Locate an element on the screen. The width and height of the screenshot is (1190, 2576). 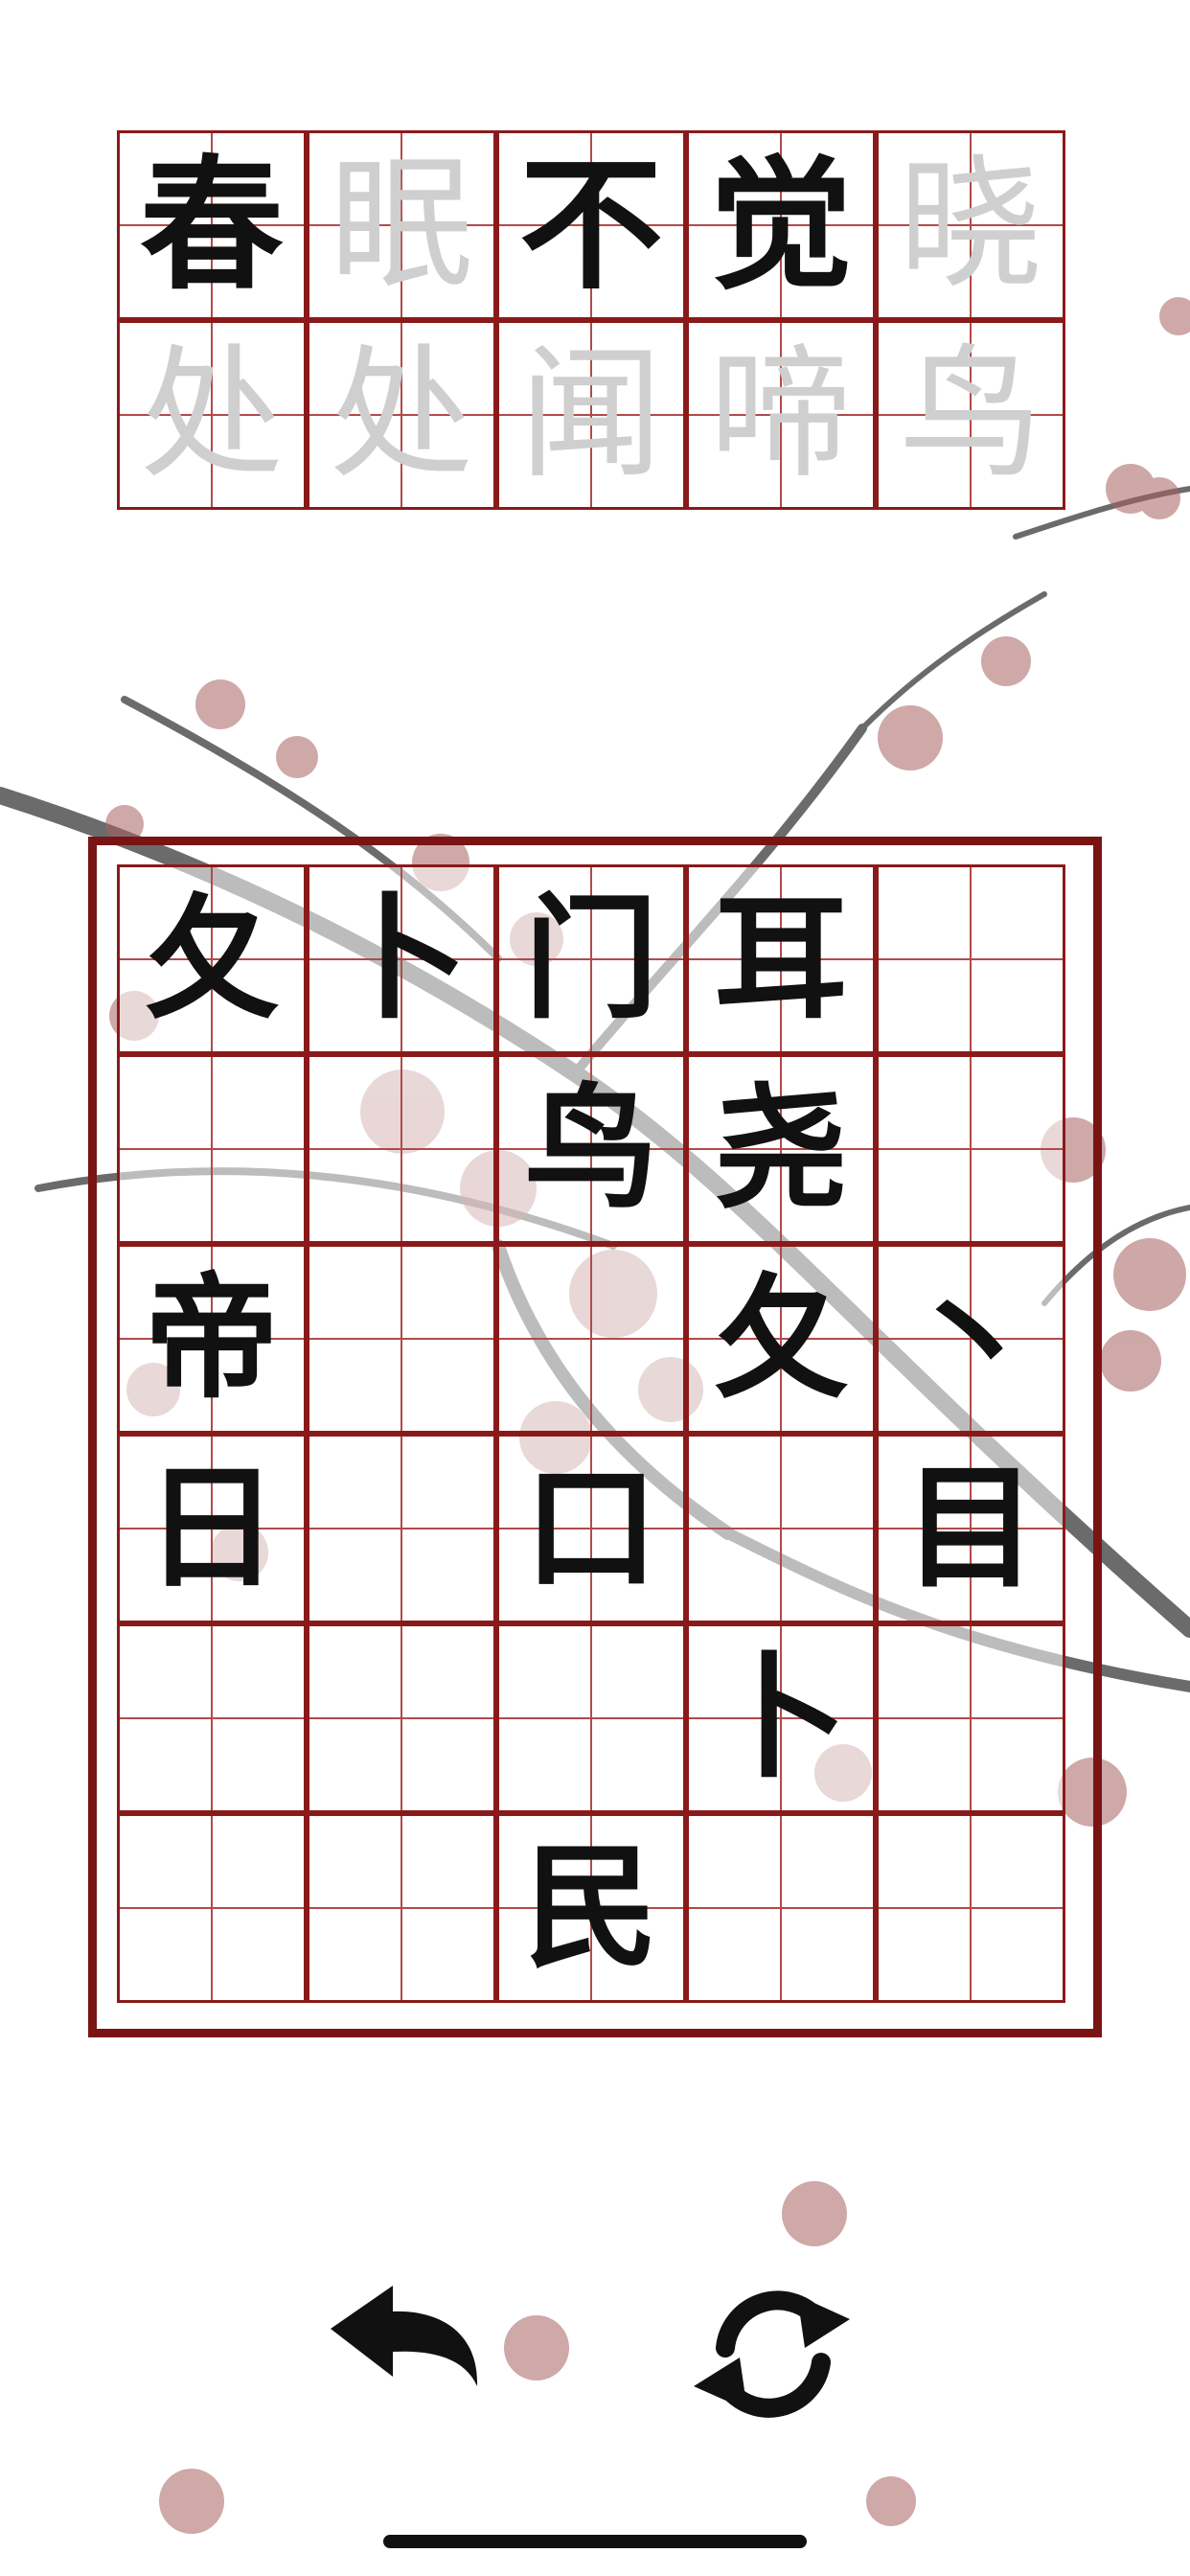
poem-char-revealed: 春 is located at coordinates (212, 225).